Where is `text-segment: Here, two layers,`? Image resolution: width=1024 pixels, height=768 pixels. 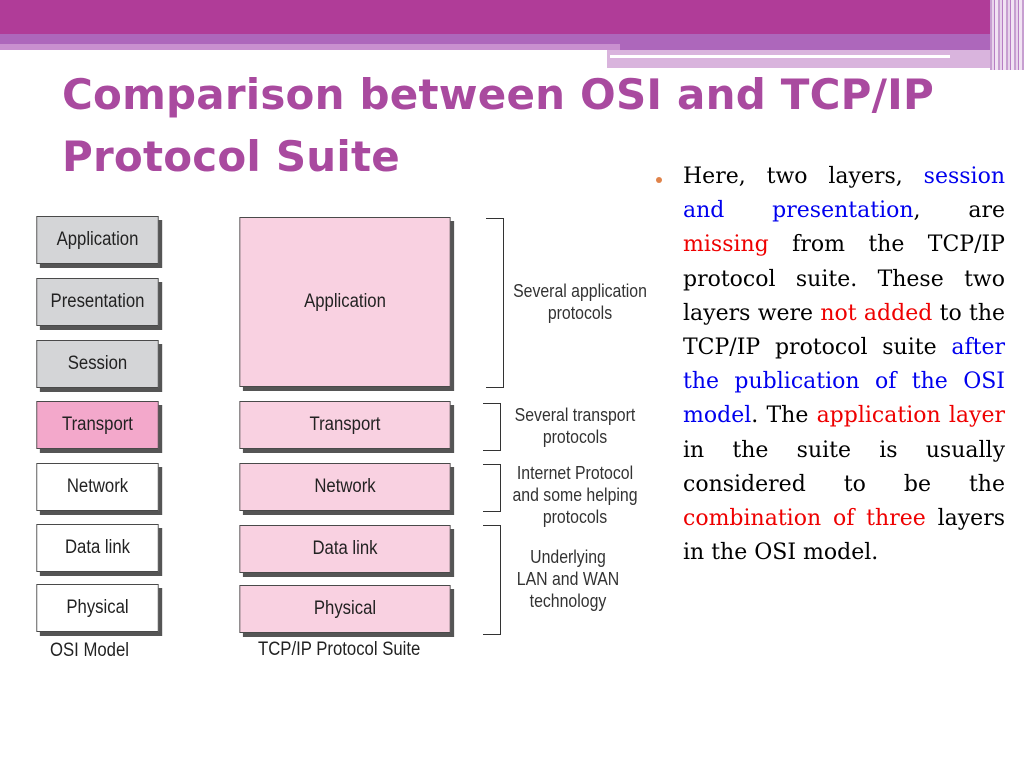
text-segment: Here, two layers, is located at coordinates (803, 176).